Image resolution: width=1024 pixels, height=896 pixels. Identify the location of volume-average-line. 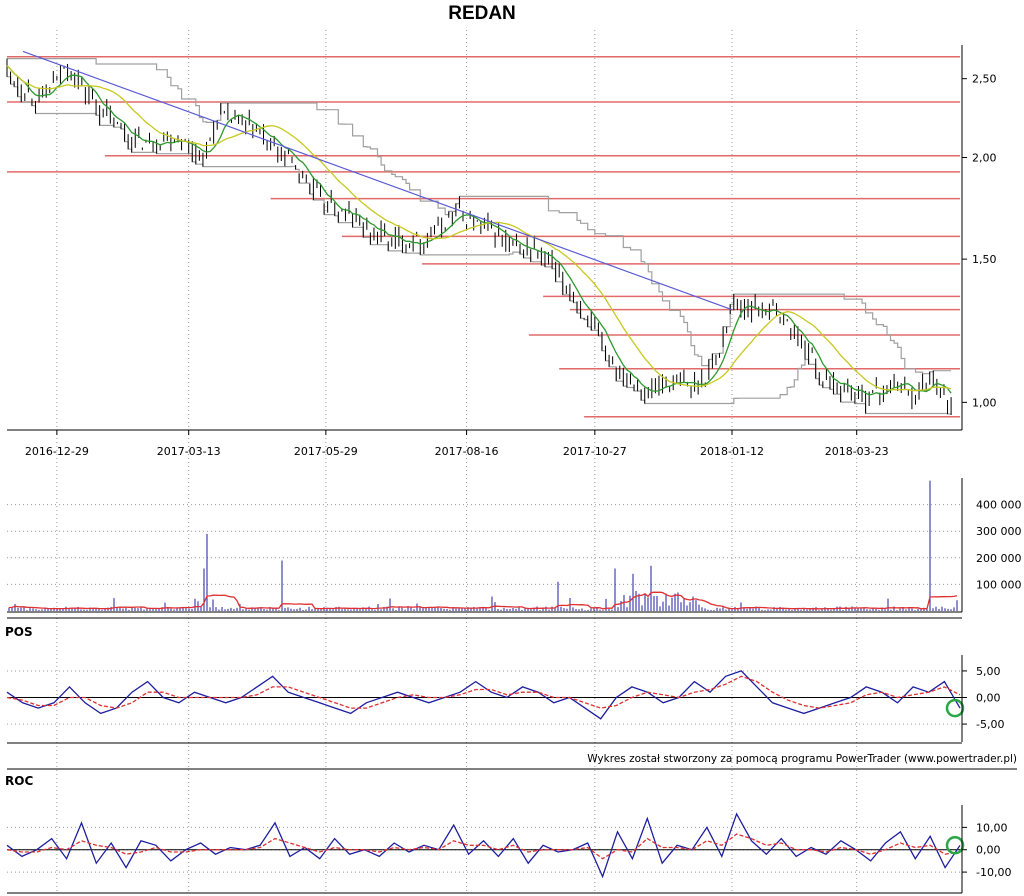
(483, 600).